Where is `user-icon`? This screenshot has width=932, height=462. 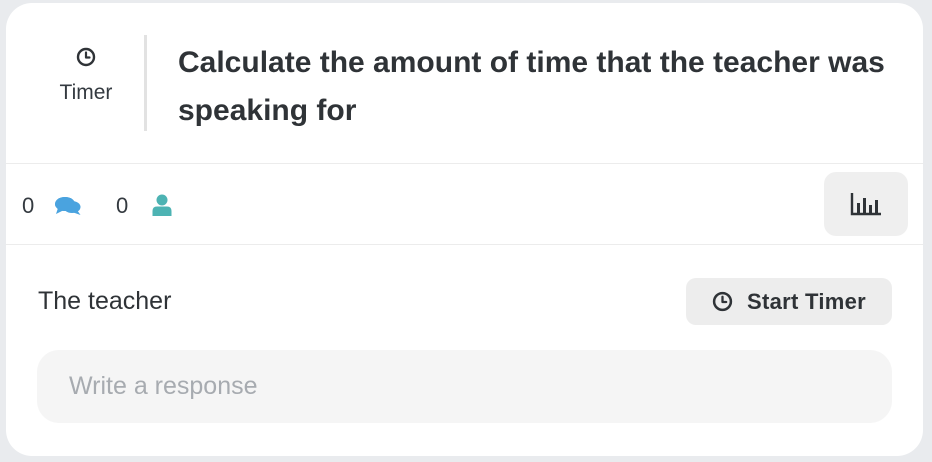
user-icon is located at coordinates (162, 205).